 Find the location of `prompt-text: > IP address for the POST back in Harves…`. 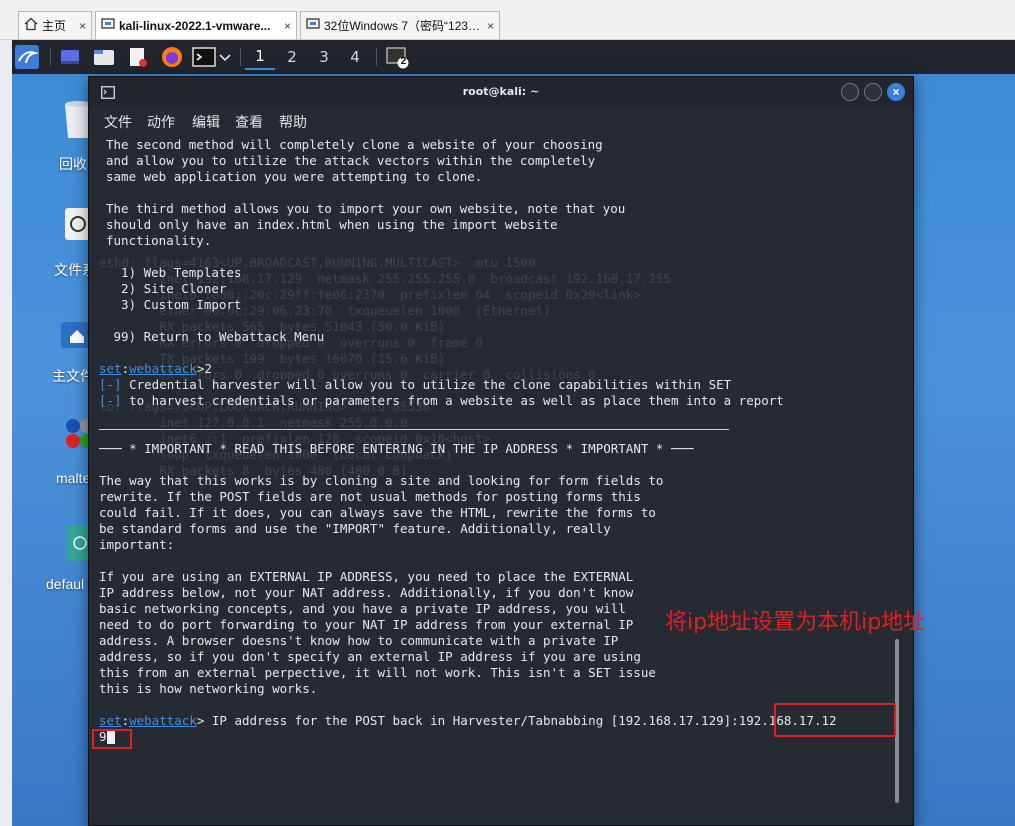

prompt-text: > IP address for the POST back in Harves… is located at coordinates (467, 720).